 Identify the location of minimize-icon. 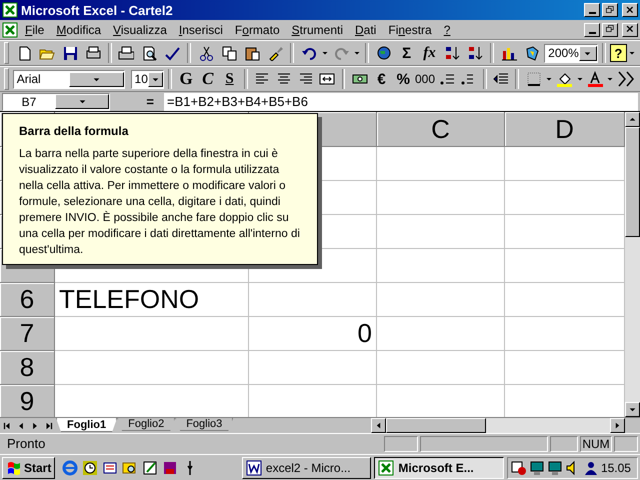
(592, 13).